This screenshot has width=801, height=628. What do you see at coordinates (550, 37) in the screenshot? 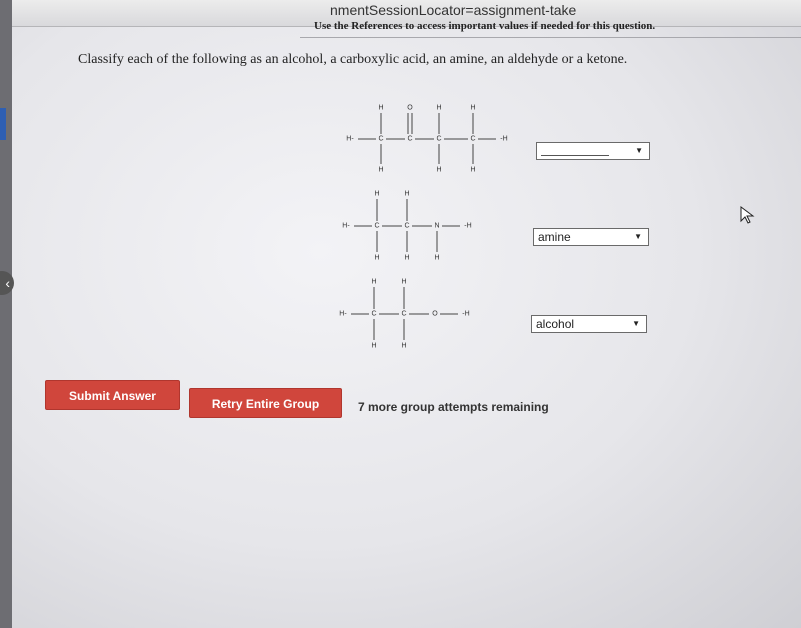
I see `references-divider` at bounding box center [550, 37].